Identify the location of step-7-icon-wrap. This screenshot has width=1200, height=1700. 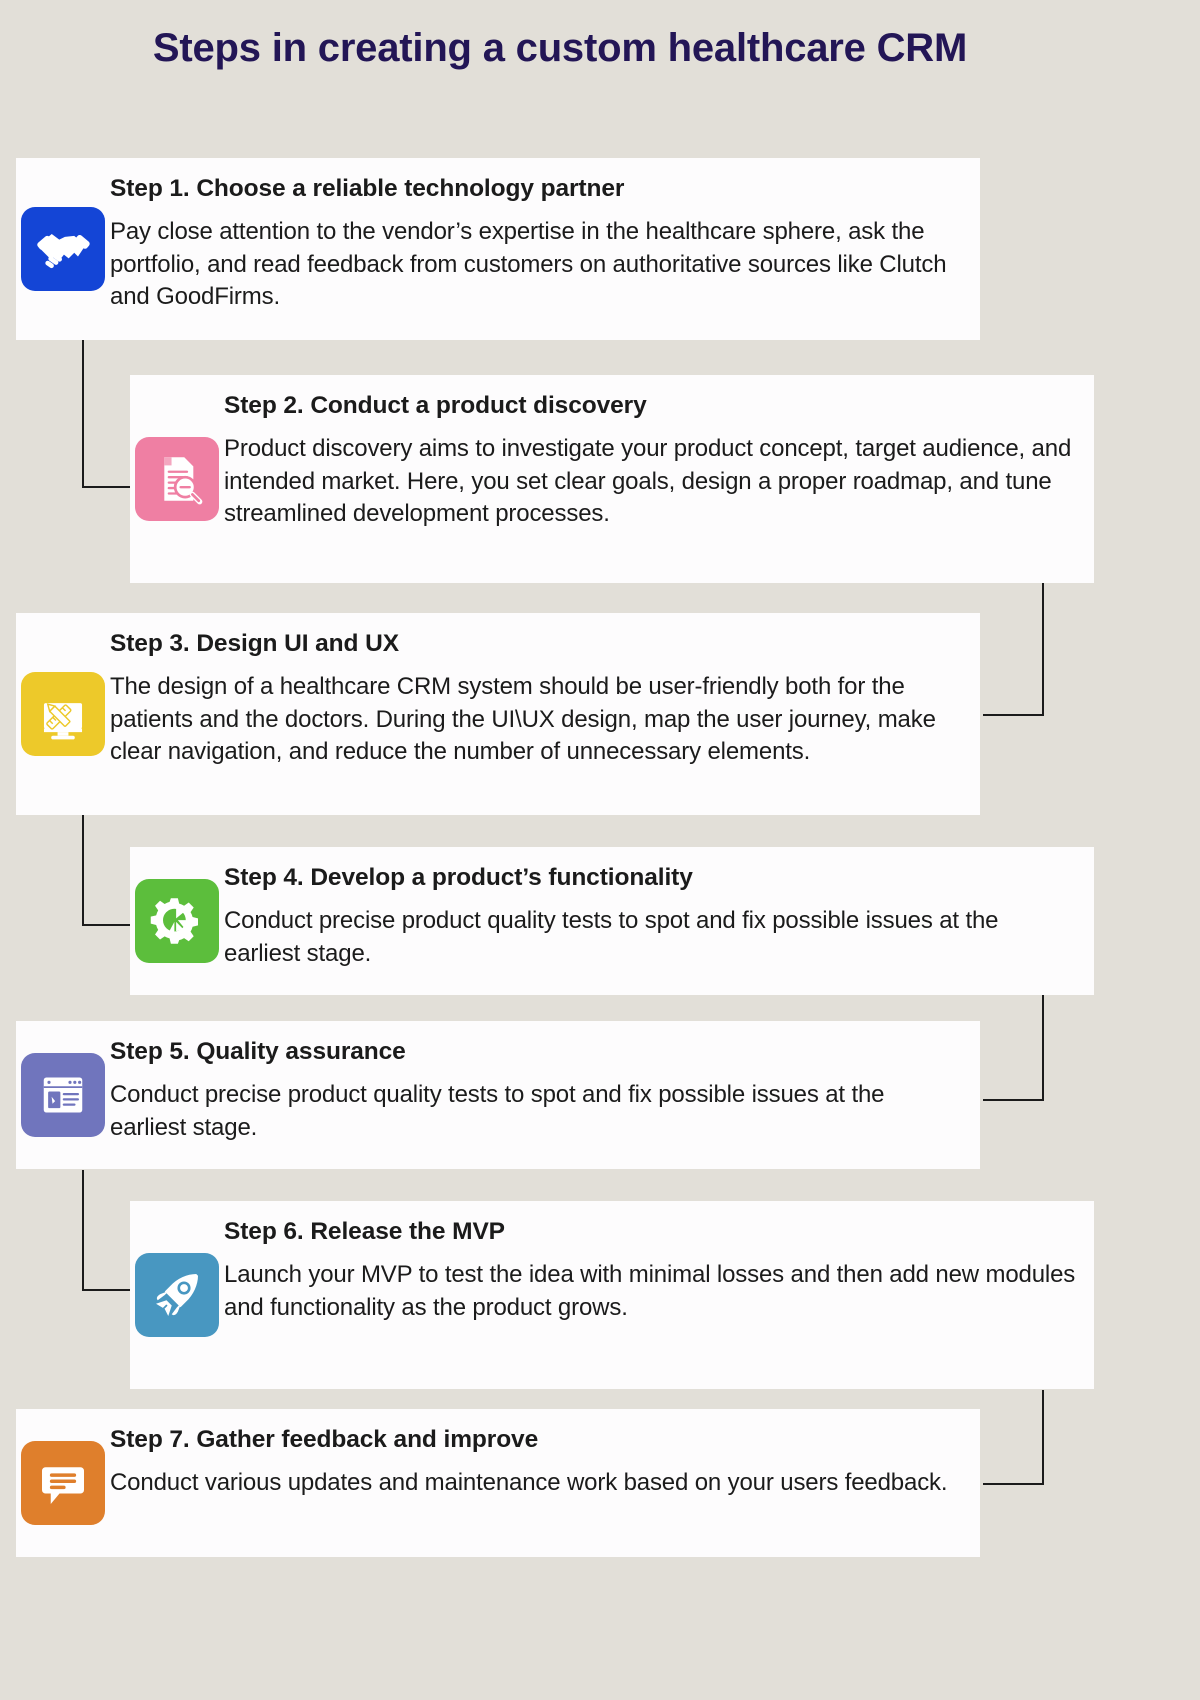
(63, 1483).